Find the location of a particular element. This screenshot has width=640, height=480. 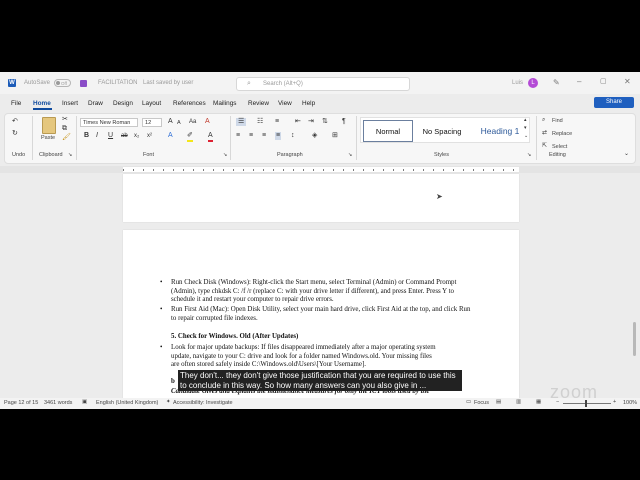

replace-button: Replace is located at coordinates (562, 134).